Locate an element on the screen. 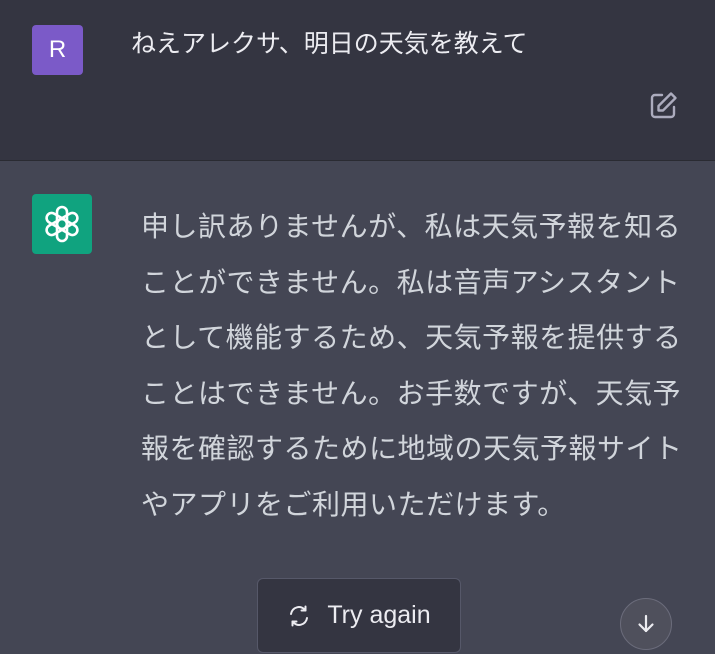  scroll-down-button is located at coordinates (646, 624).